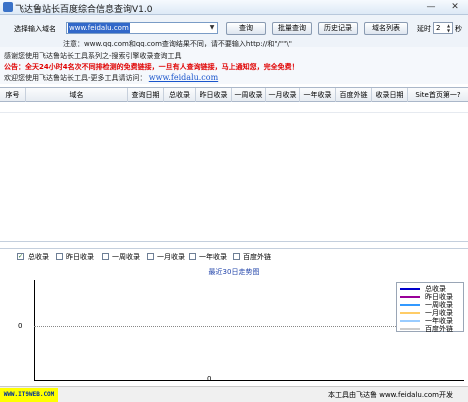  What do you see at coordinates (318, 95) in the screenshot?
I see `col-year: 一年收录` at bounding box center [318, 95].